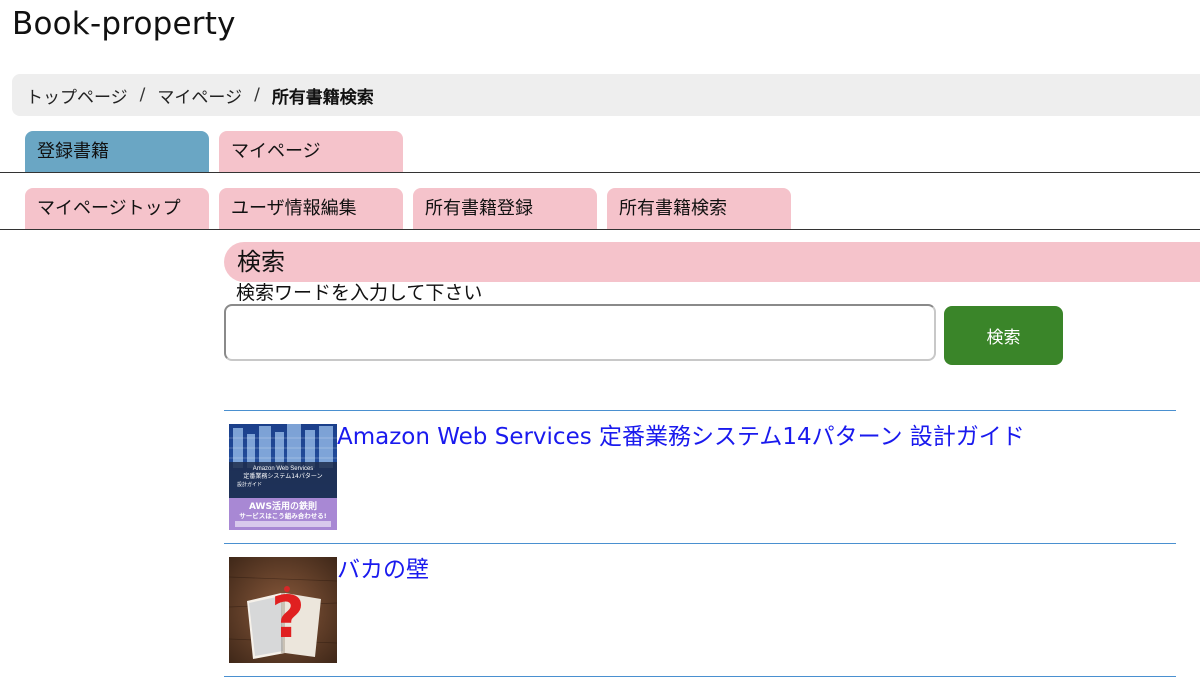 The image size is (1200, 682). What do you see at coordinates (199, 95) in the screenshot?
I see `breadcrumb-my-page: マイページ` at bounding box center [199, 95].